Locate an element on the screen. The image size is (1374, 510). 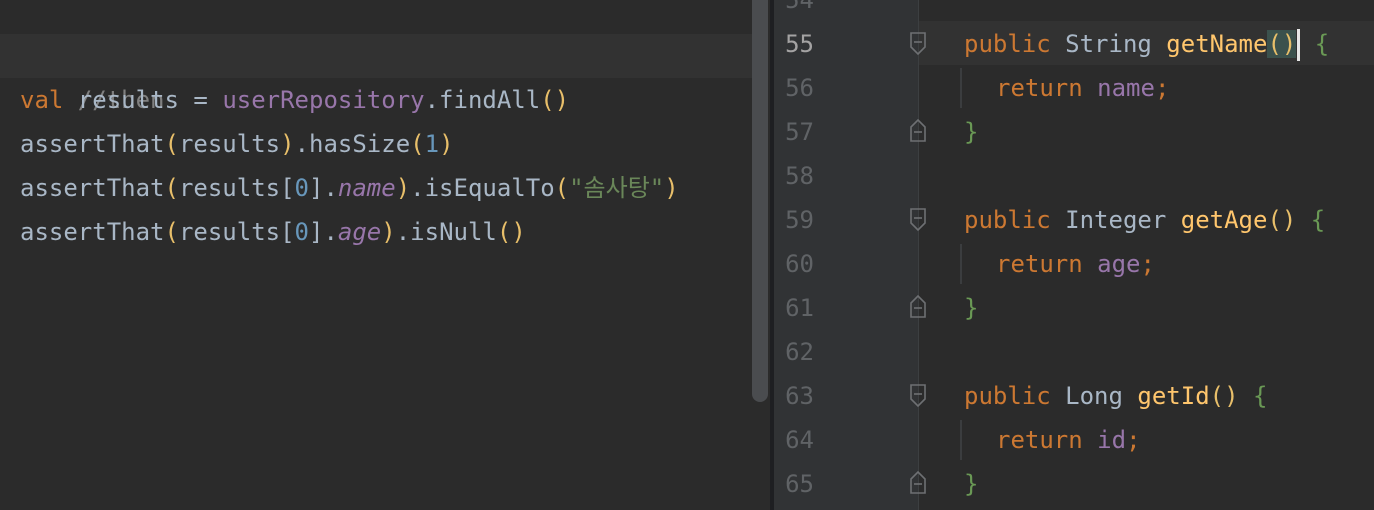
code-line-is-null: assertThat(results[0].age).isNull() is located at coordinates (273, 232).